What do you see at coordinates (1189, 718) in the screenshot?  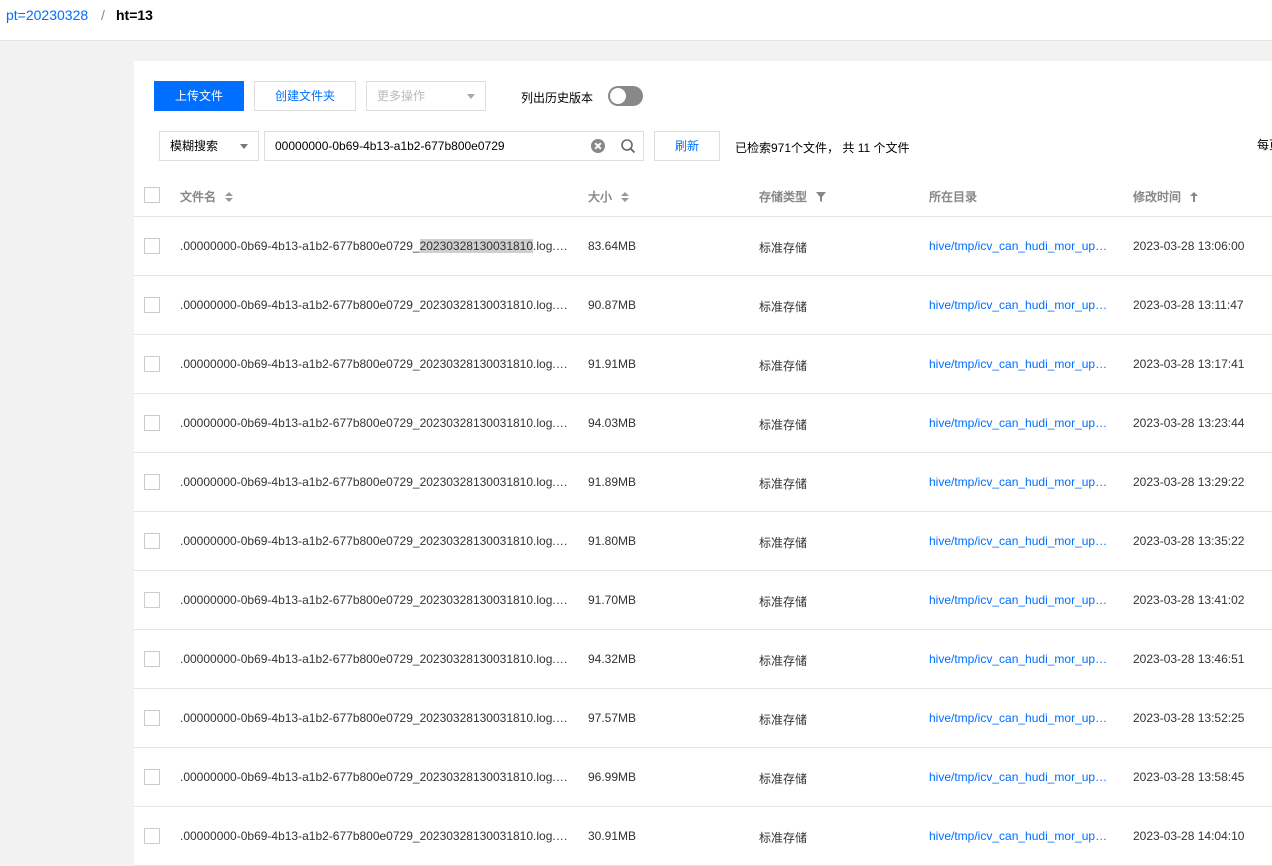 I see `modified-time: 2023-03-28 13:52:25` at bounding box center [1189, 718].